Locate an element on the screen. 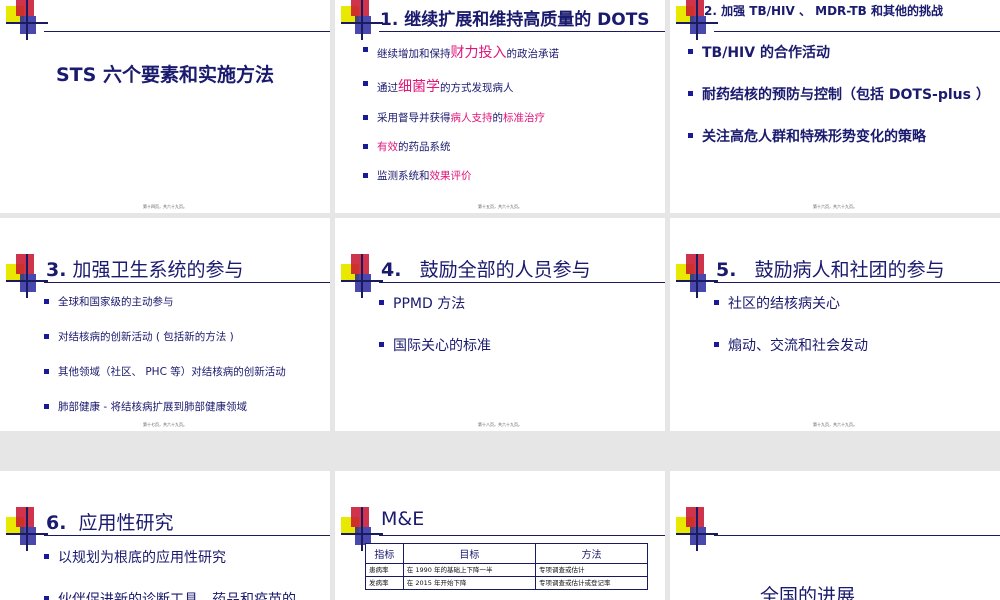 The width and height of the screenshot is (1000, 600). list-item: 耐药结核的预防与控制（包括 DOTS-plus ） is located at coordinates (841, 94).